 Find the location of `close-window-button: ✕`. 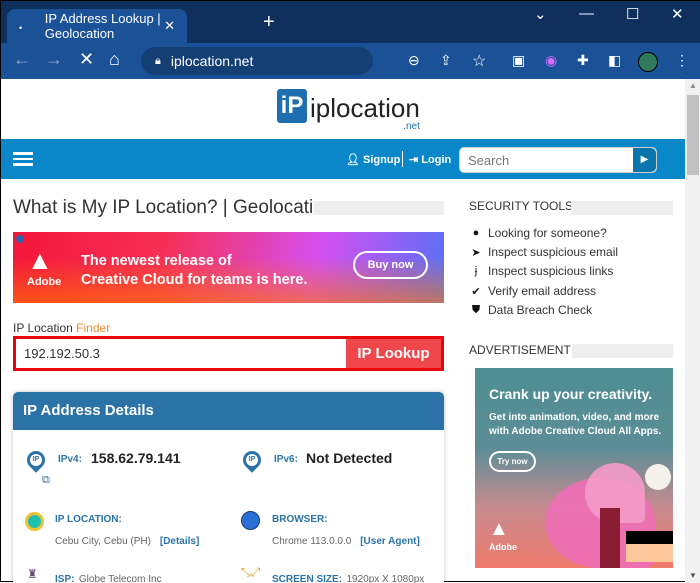

close-window-button: ✕ is located at coordinates (677, 14).